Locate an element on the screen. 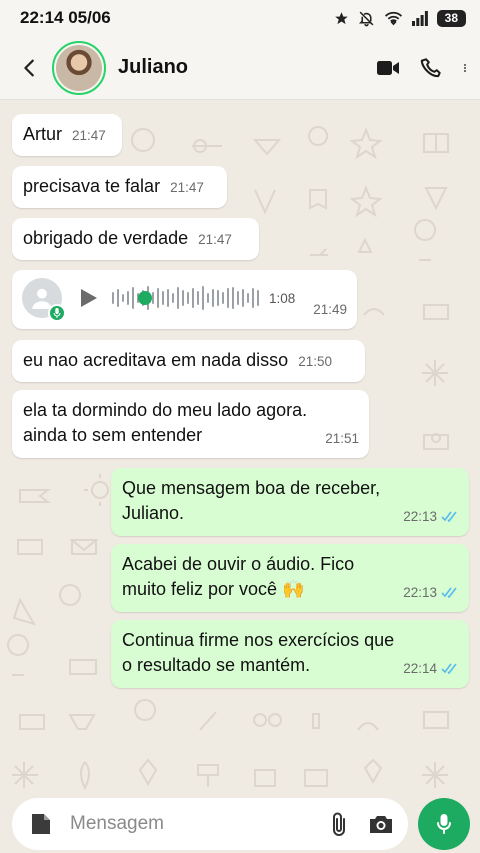  avatar is located at coordinates (79, 67).